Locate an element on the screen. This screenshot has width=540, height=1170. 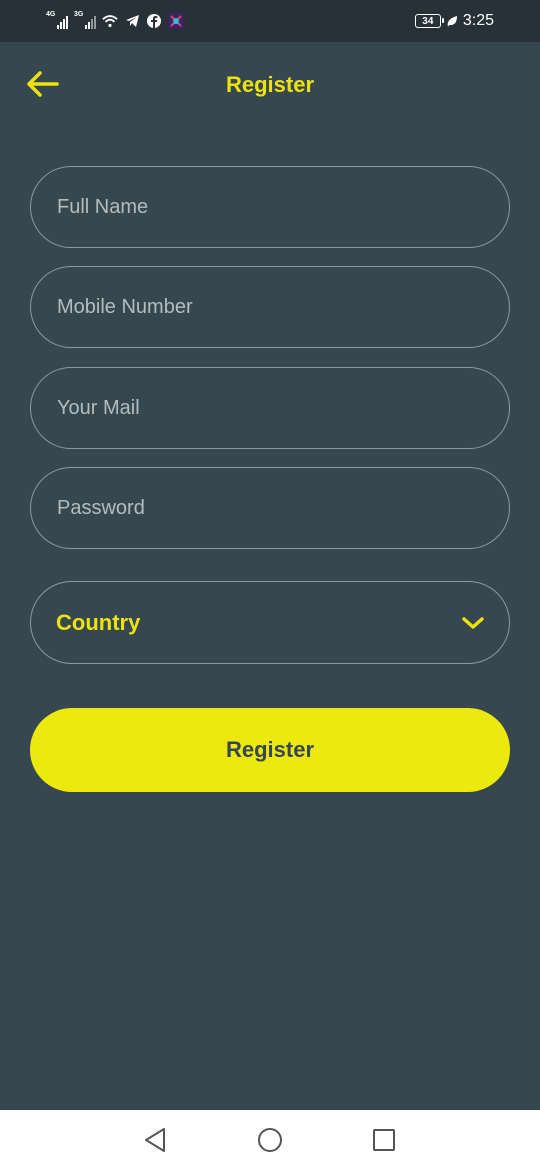
recents-square-icon is located at coordinates (384, 1140).